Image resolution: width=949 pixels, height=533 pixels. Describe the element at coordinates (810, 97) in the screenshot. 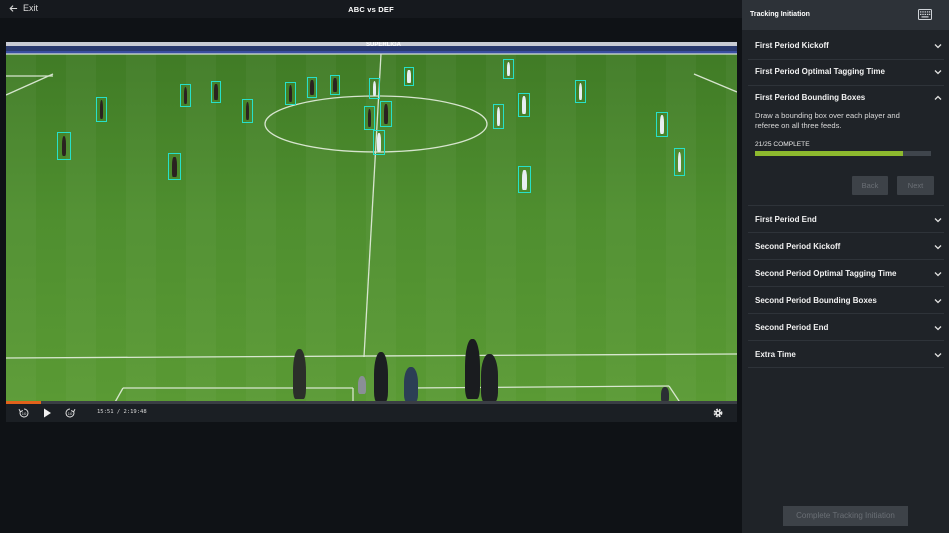

I see `section-label: First Period Bounding Boxes` at that location.